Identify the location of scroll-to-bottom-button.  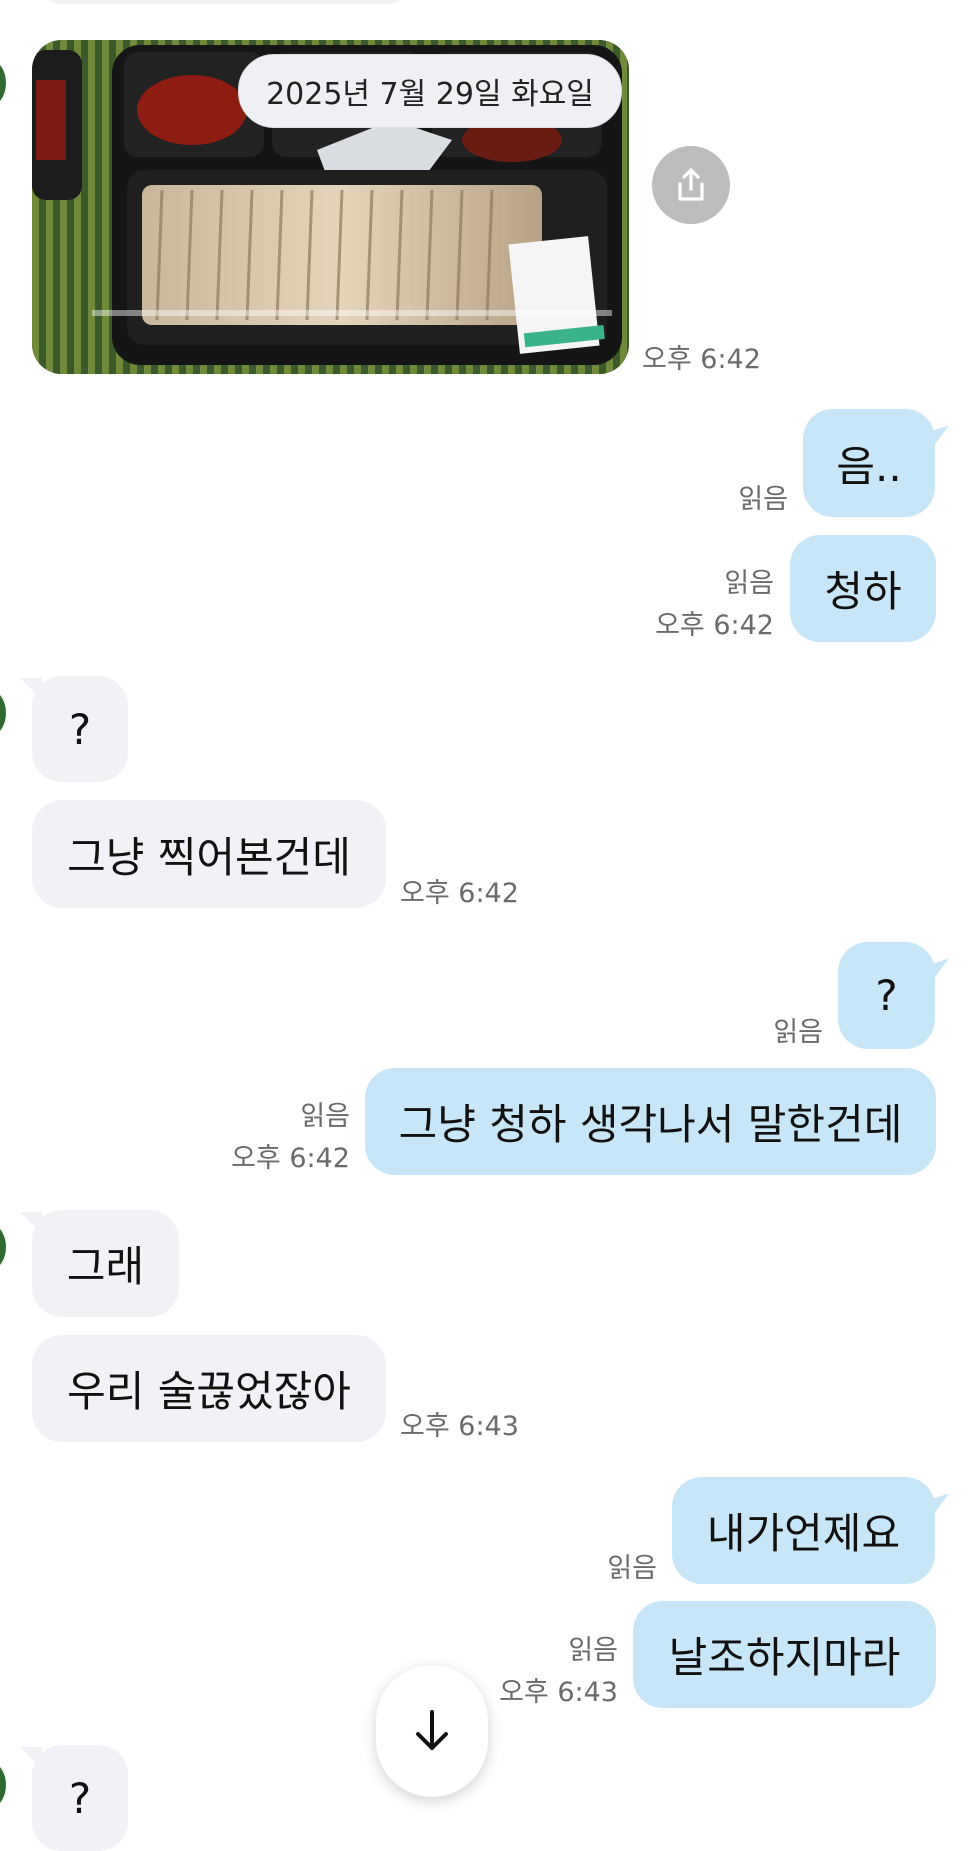
(432, 1731).